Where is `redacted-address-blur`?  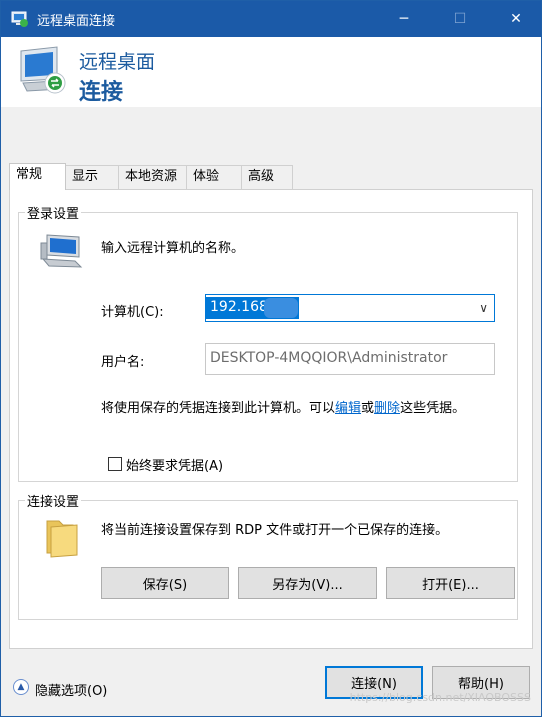 redacted-address-blur is located at coordinates (281, 308).